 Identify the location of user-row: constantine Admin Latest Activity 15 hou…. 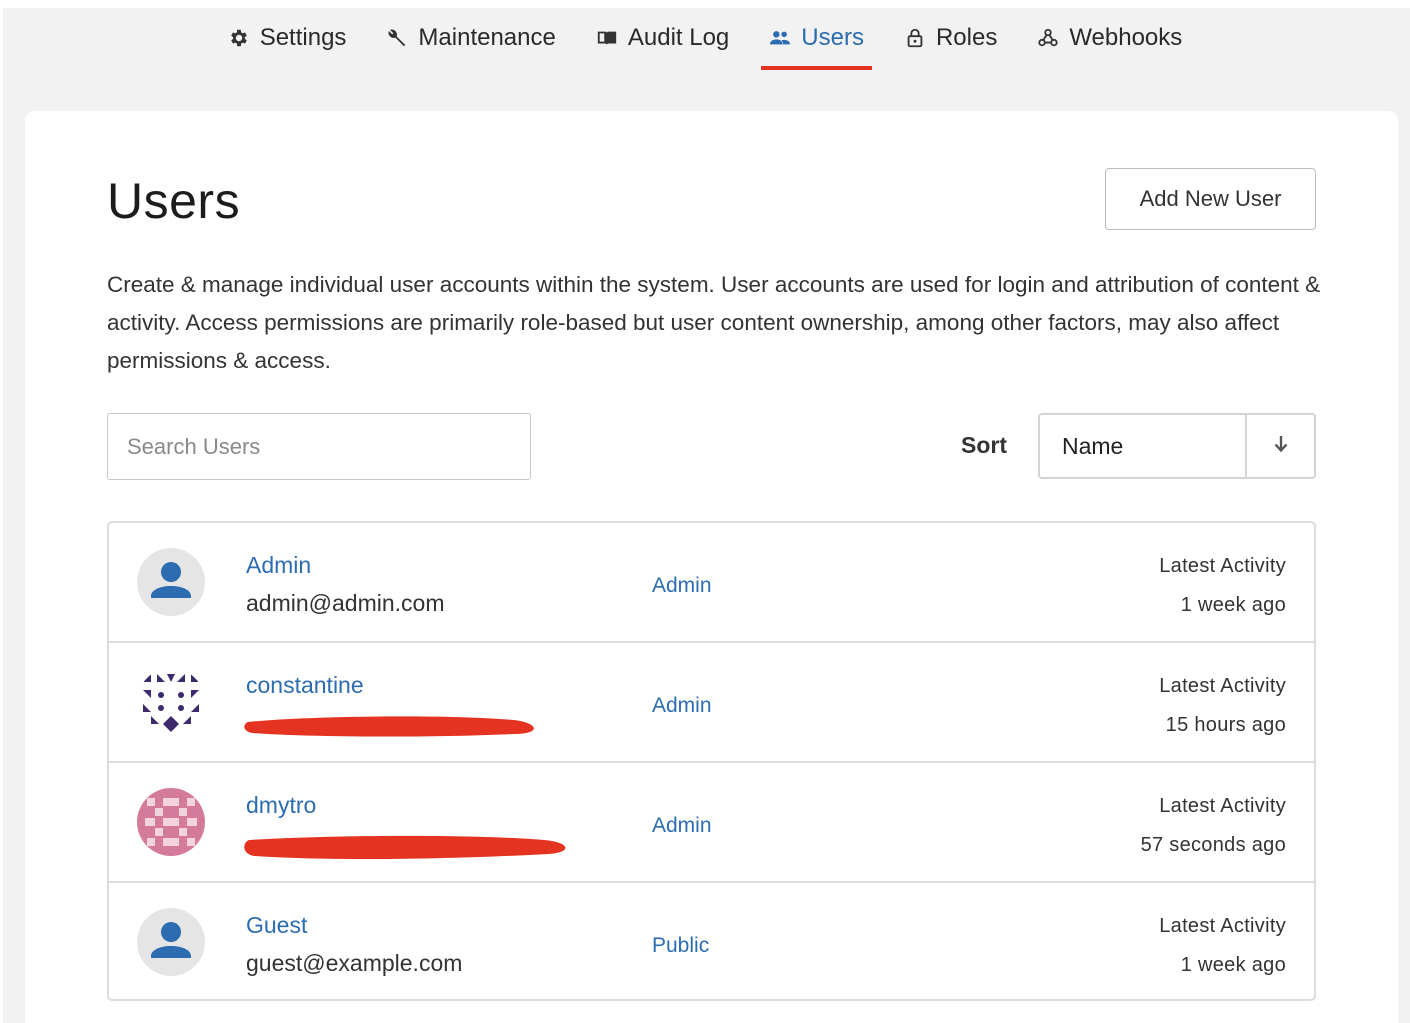
(711, 703).